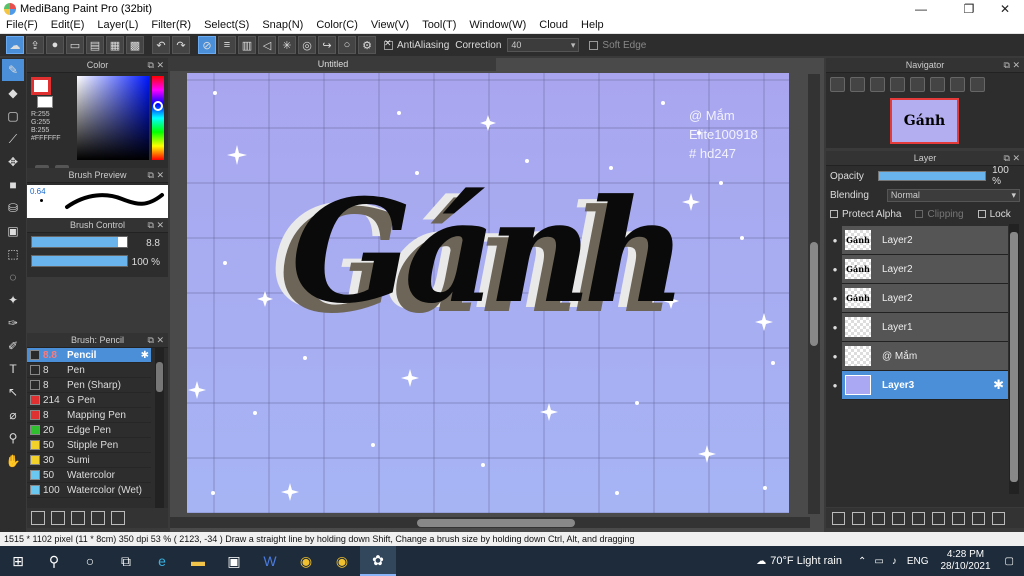 The image size is (1024, 576). I want to click on language-indicator: ENG, so click(918, 561).